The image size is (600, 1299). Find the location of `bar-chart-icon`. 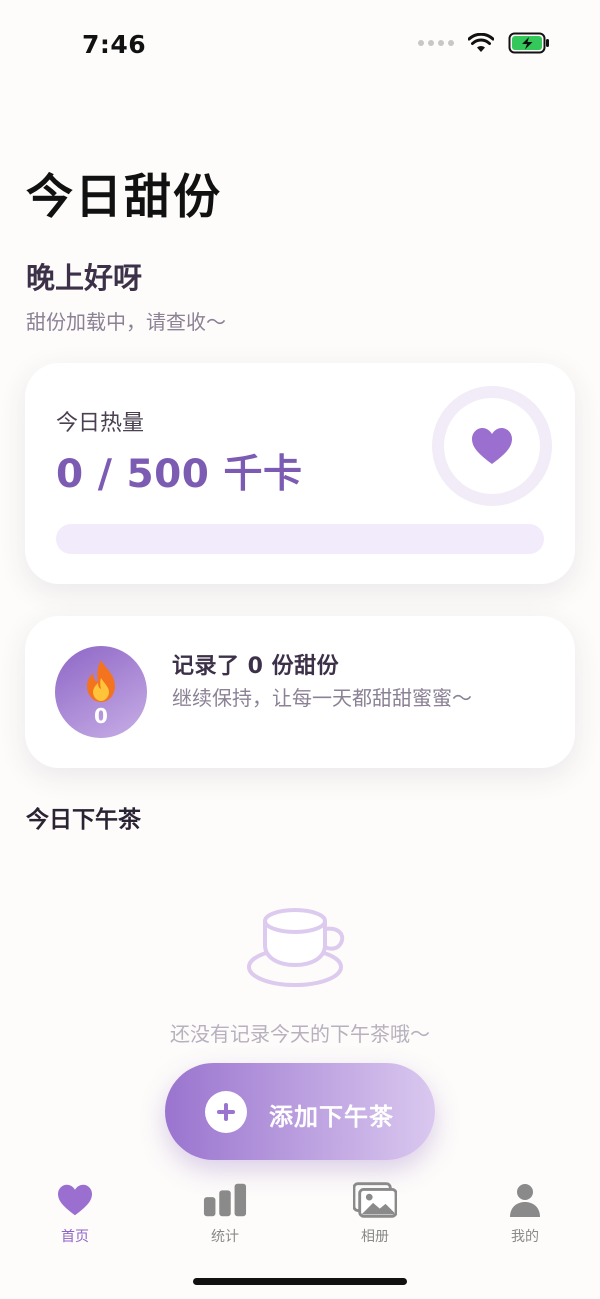

bar-chart-icon is located at coordinates (225, 1200).